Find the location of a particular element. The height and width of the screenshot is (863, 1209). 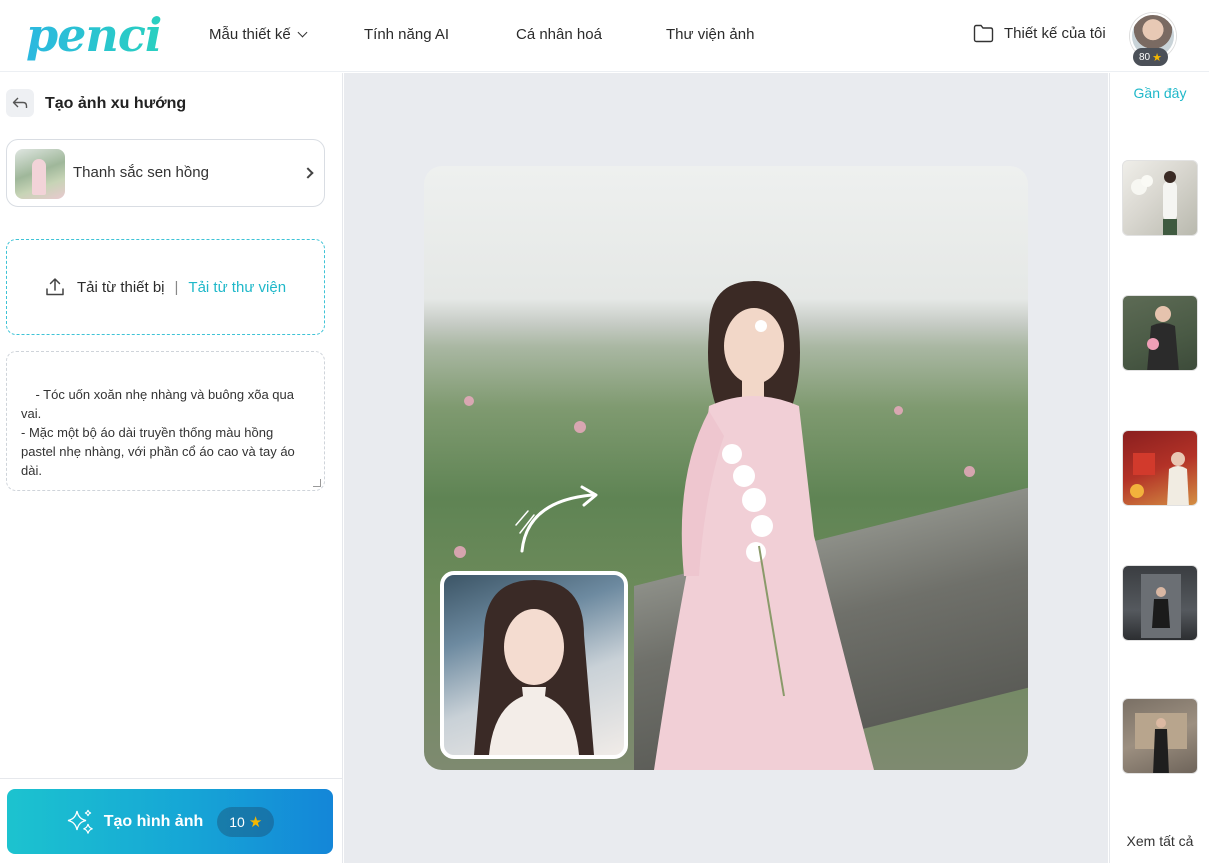

nav-templates: Mẫu thiết kế is located at coordinates (258, 34).